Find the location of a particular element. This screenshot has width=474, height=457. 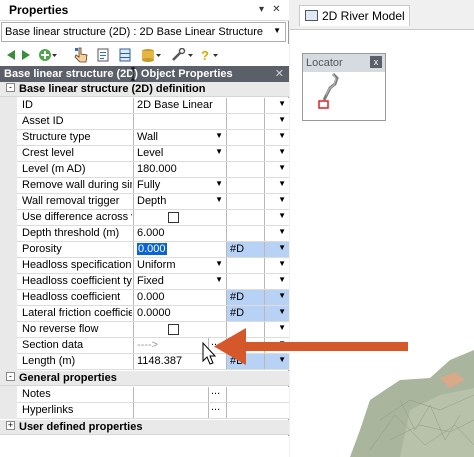

callout-arrow is located at coordinates (311, 346).